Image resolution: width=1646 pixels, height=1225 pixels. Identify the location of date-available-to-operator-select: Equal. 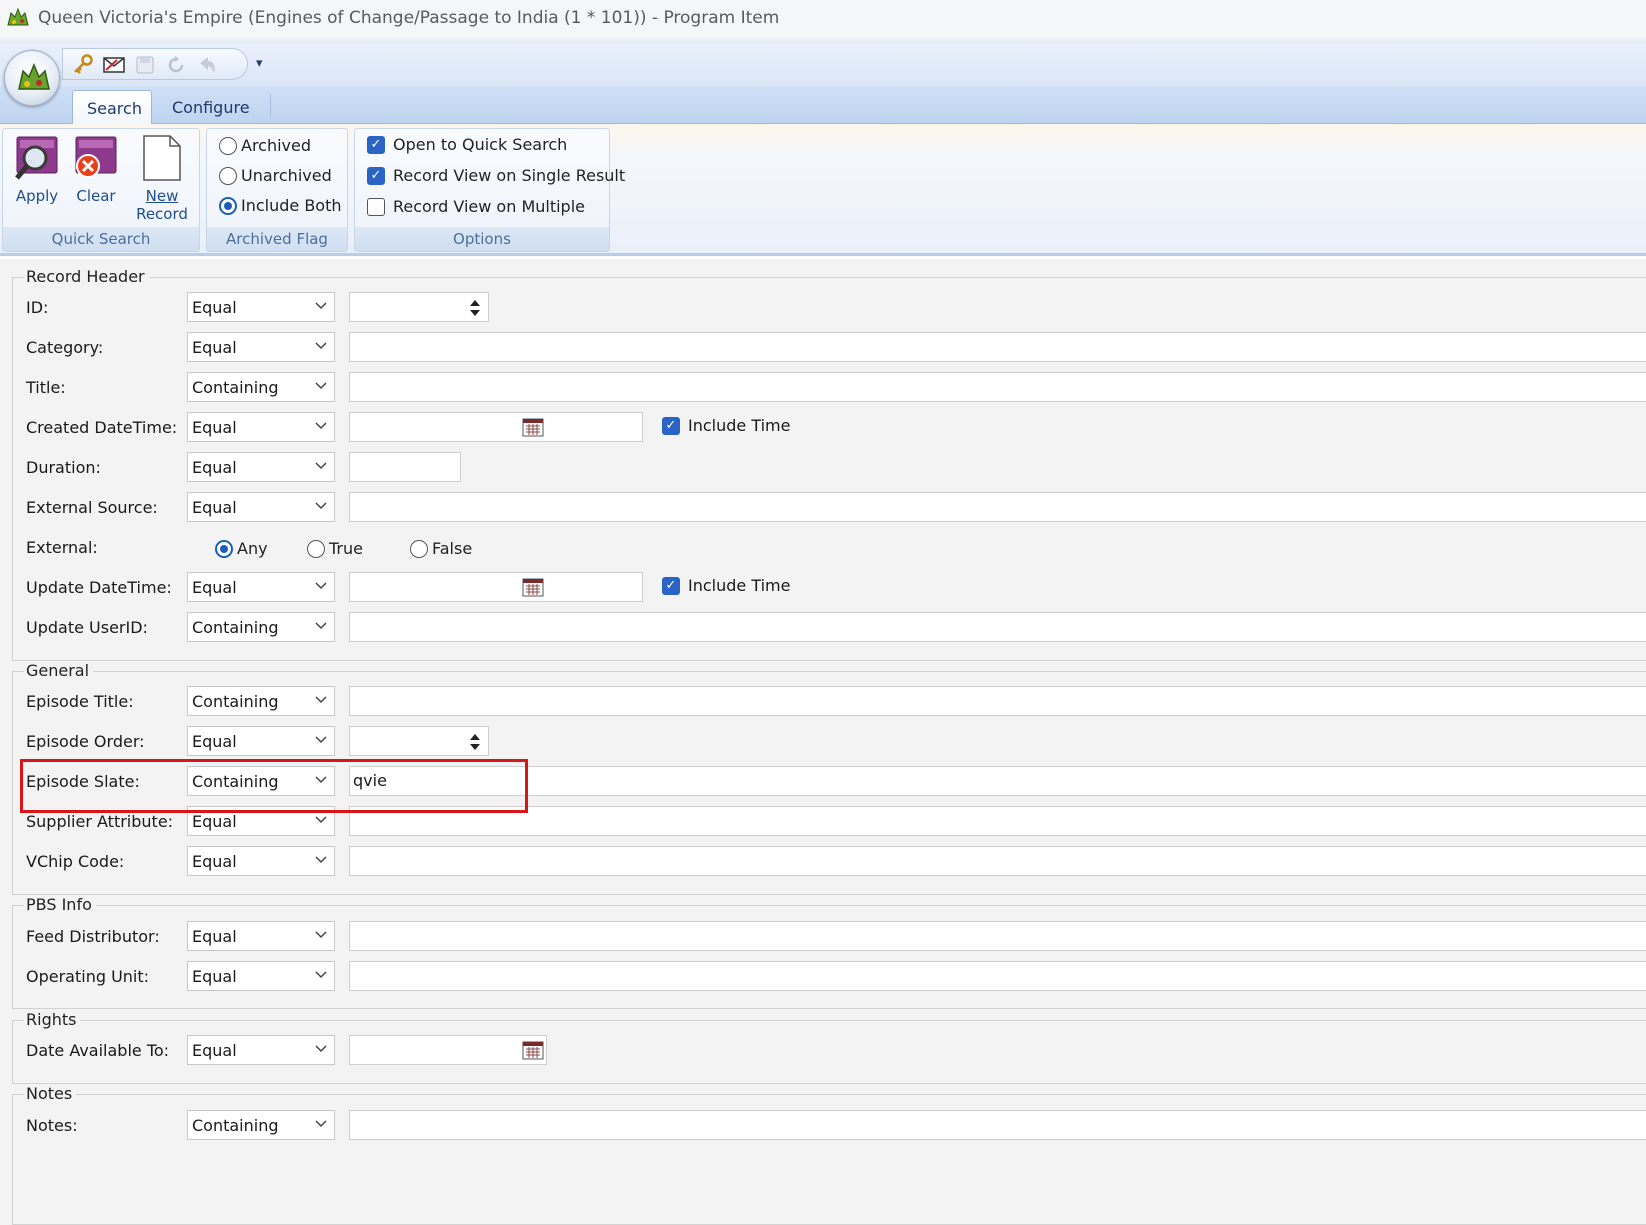
(261, 1050).